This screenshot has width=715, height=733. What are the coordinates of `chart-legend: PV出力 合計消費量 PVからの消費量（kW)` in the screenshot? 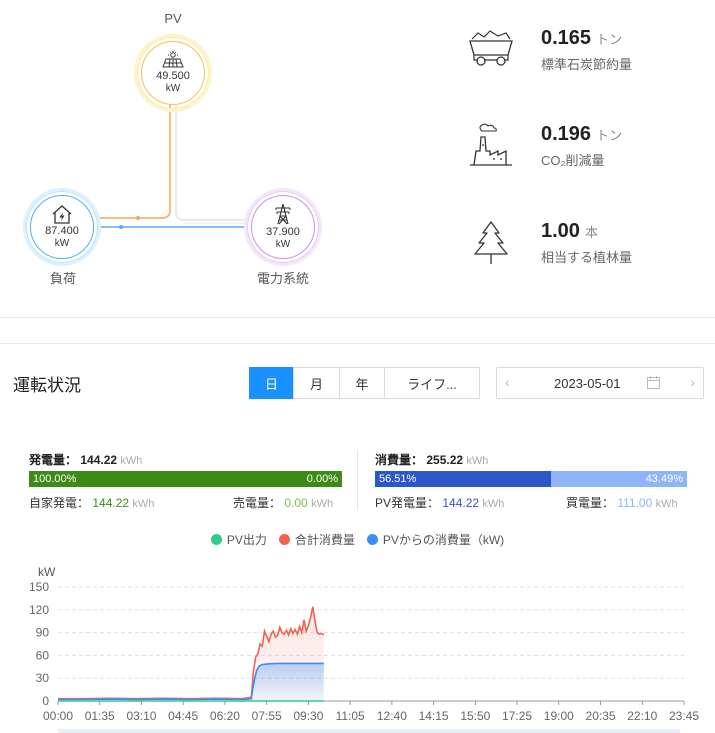 It's located at (357, 539).